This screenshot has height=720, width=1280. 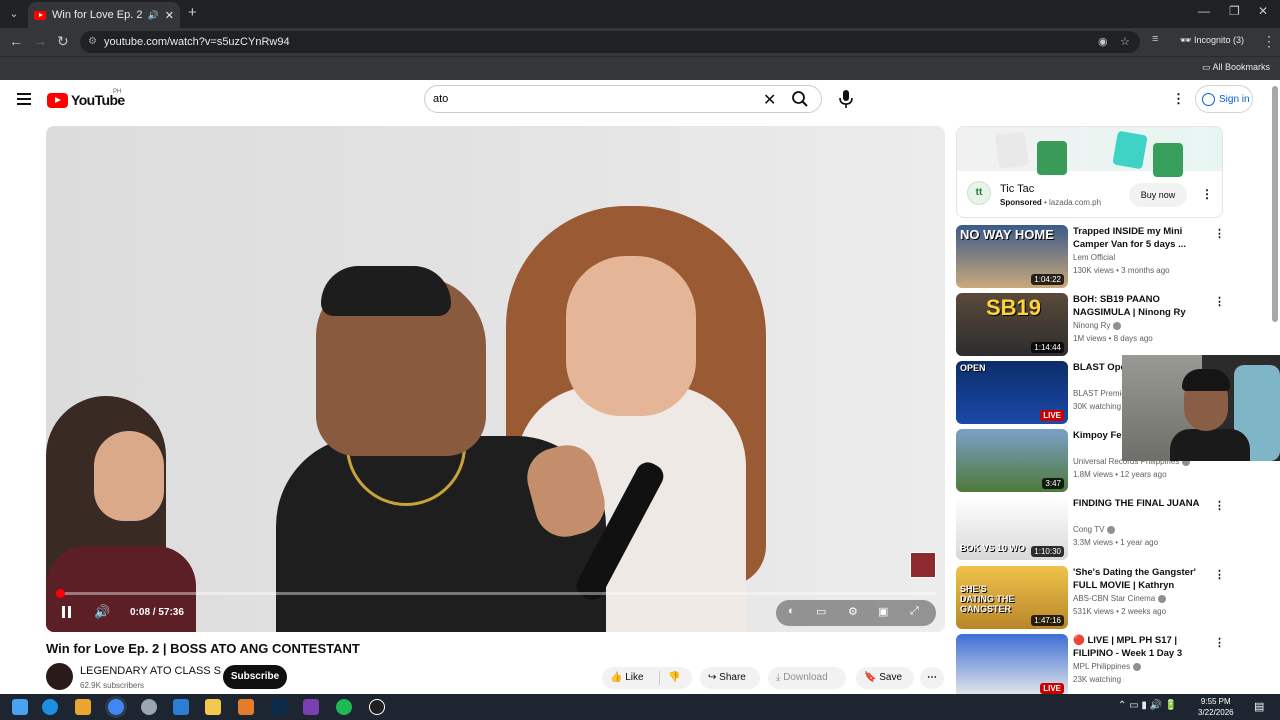 I want to click on incognito-indicator: 🕶 Incognito (3), so click(x=1212, y=40).